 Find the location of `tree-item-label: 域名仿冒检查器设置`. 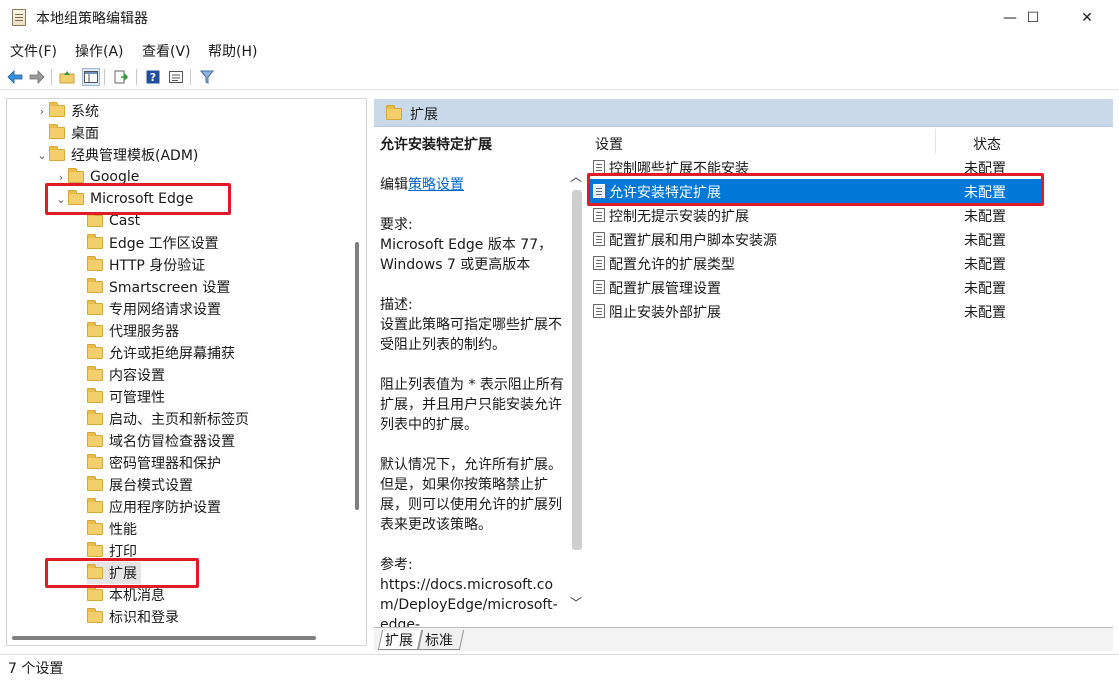

tree-item-label: 域名仿冒检查器设置 is located at coordinates (172, 442).